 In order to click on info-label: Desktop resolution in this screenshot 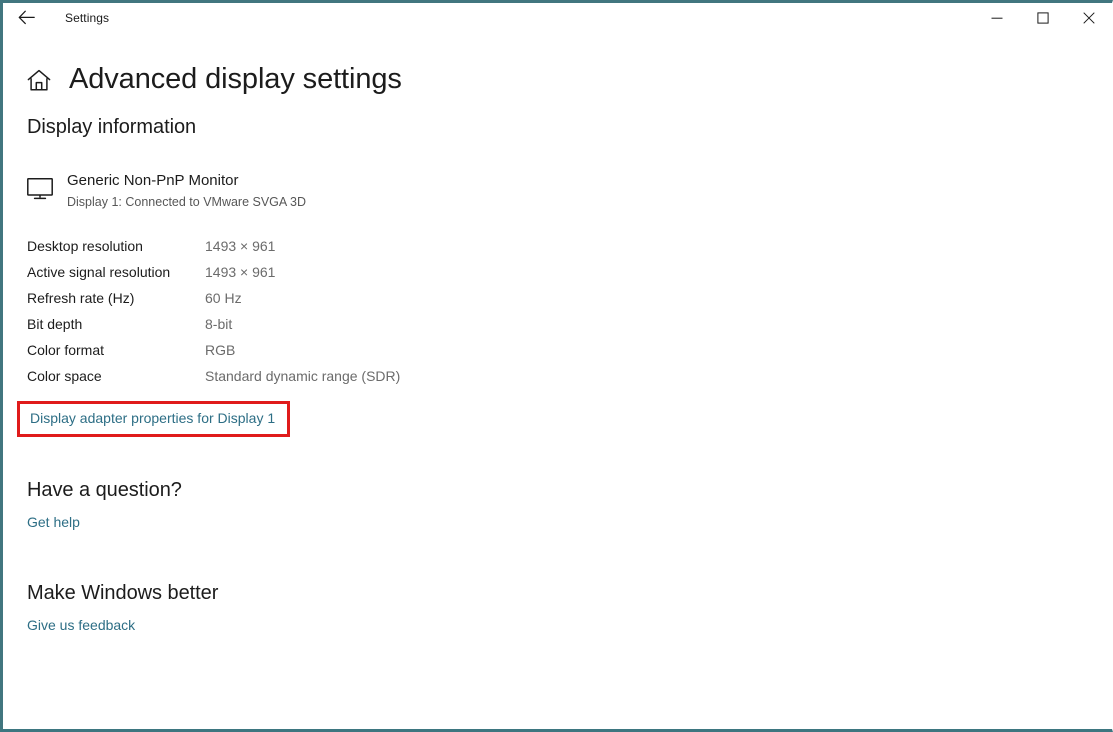, I will do `click(85, 246)`.